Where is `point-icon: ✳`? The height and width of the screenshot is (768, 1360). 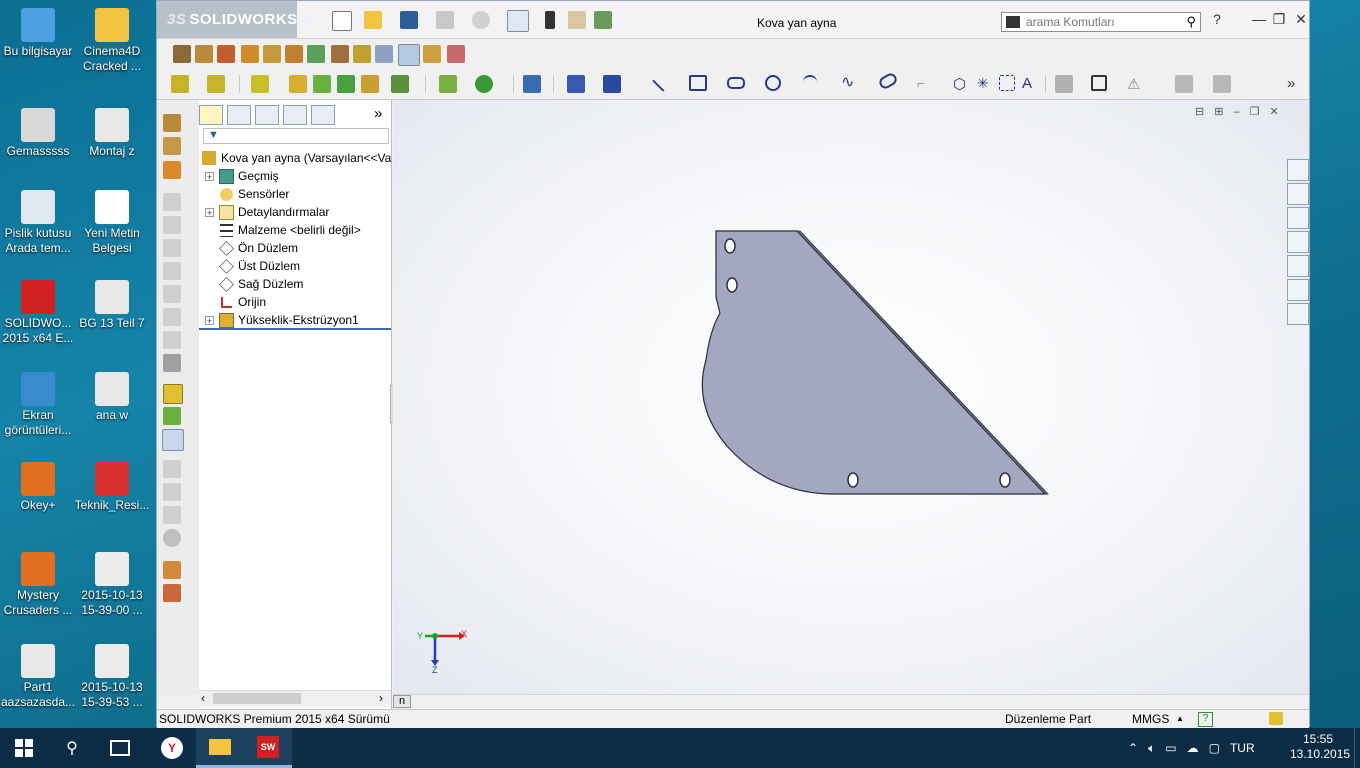 point-icon: ✳ is located at coordinates (986, 84).